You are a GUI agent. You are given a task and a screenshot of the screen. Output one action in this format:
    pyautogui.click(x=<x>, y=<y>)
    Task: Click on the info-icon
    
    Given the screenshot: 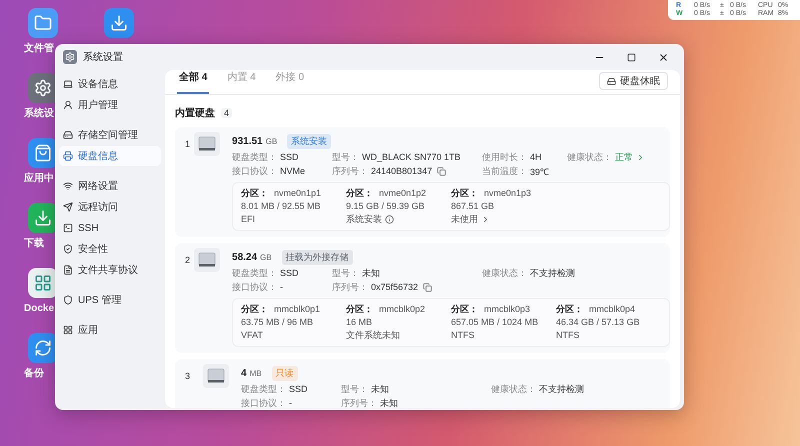 What is the action you would take?
    pyautogui.click(x=389, y=219)
    